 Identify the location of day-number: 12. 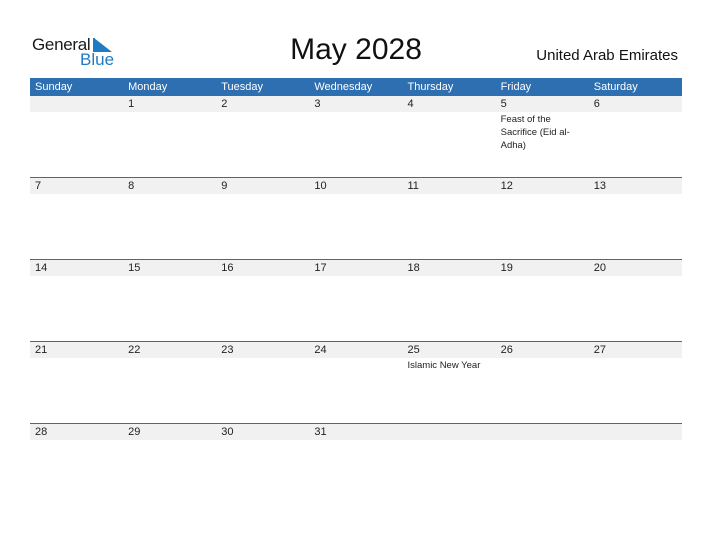
(506, 186).